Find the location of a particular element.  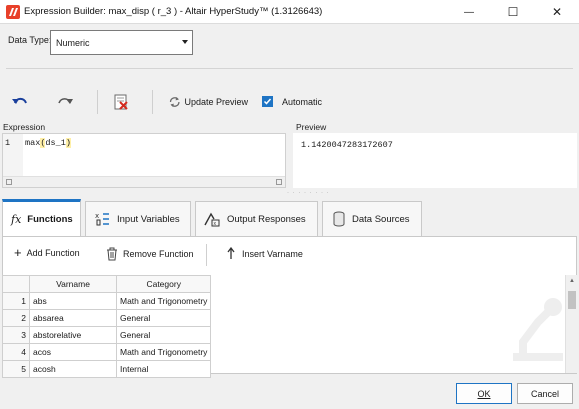

row-number: 1 is located at coordinates (16, 301).